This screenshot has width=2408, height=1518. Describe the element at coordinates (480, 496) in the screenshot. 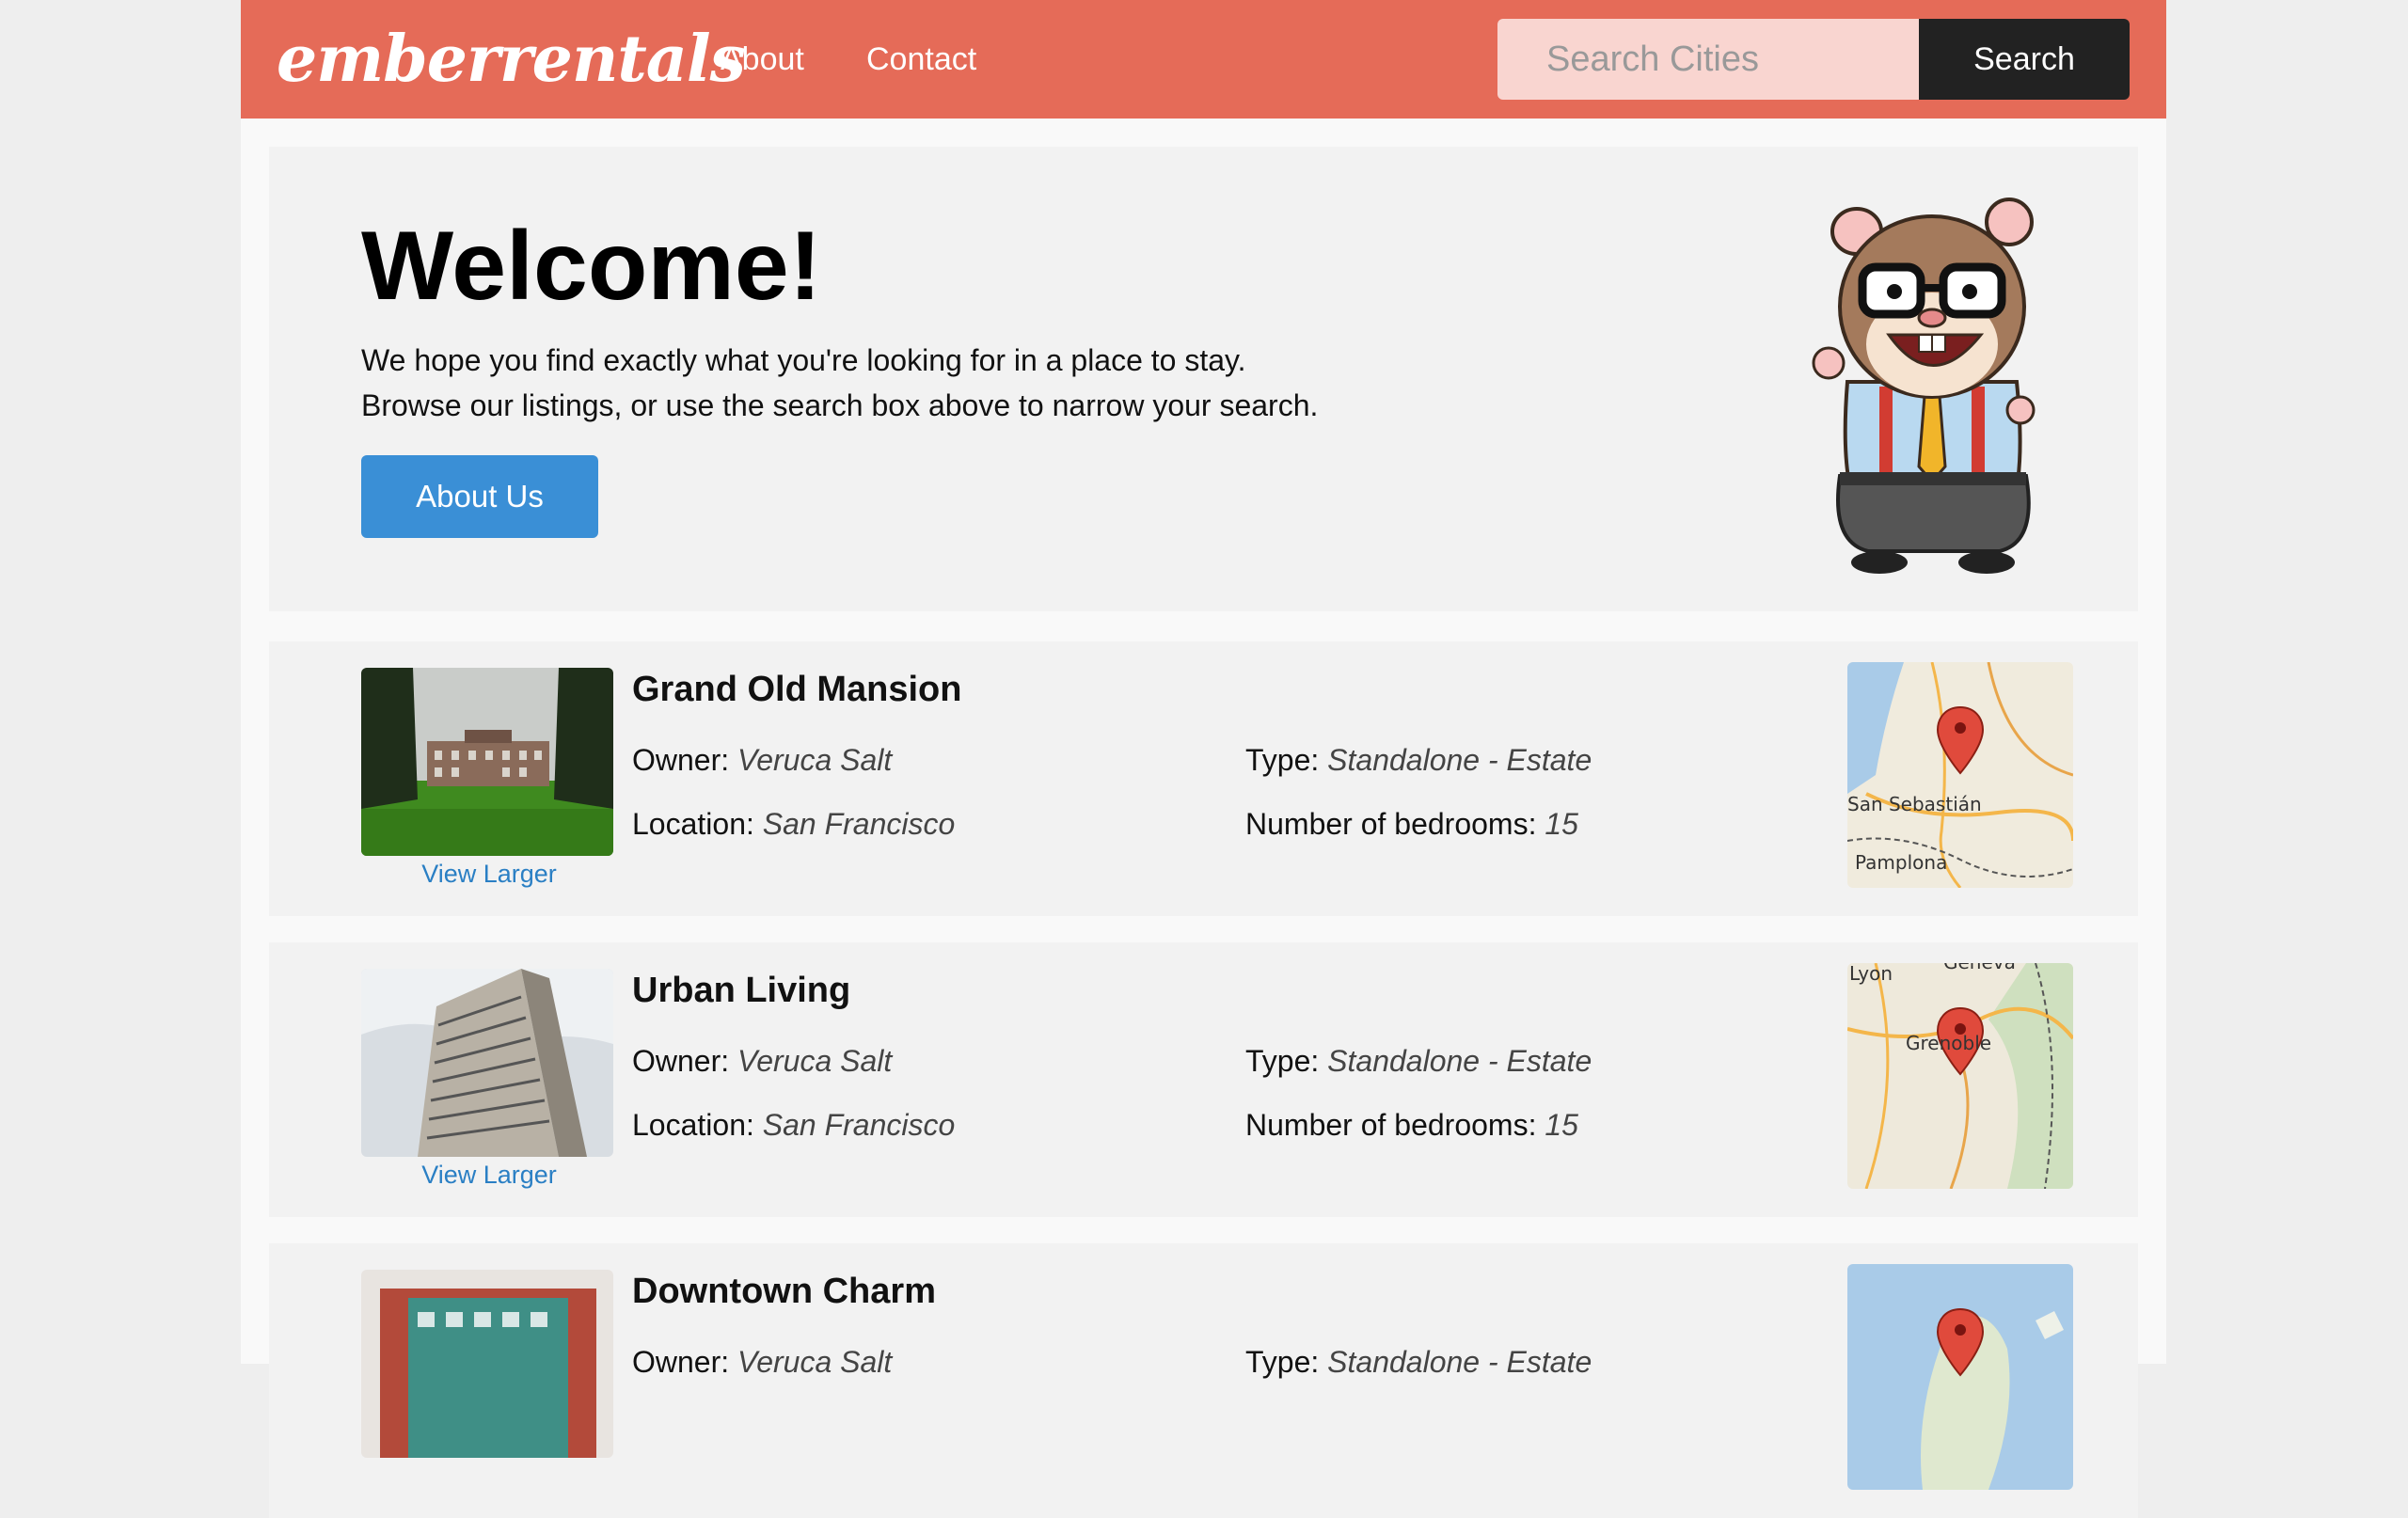

I see `about-us-button: About Us` at that location.